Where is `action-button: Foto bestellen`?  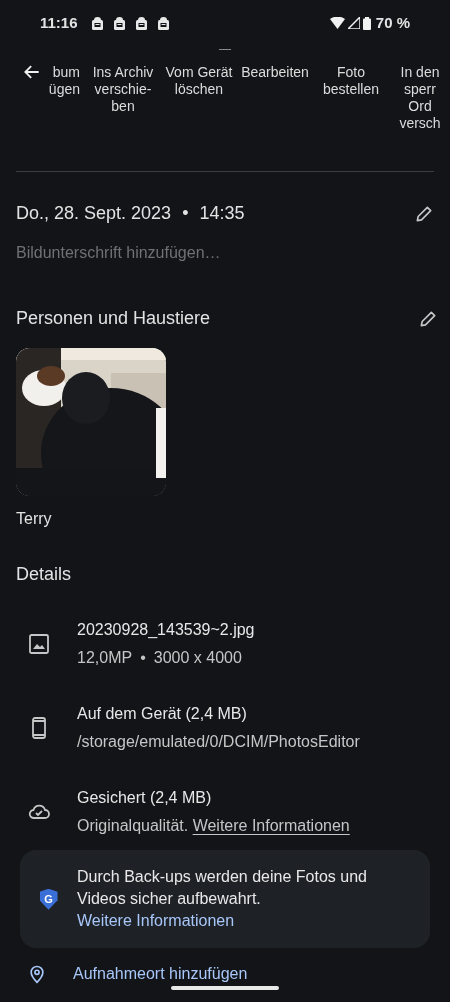 action-button: Foto bestellen is located at coordinates (351, 97).